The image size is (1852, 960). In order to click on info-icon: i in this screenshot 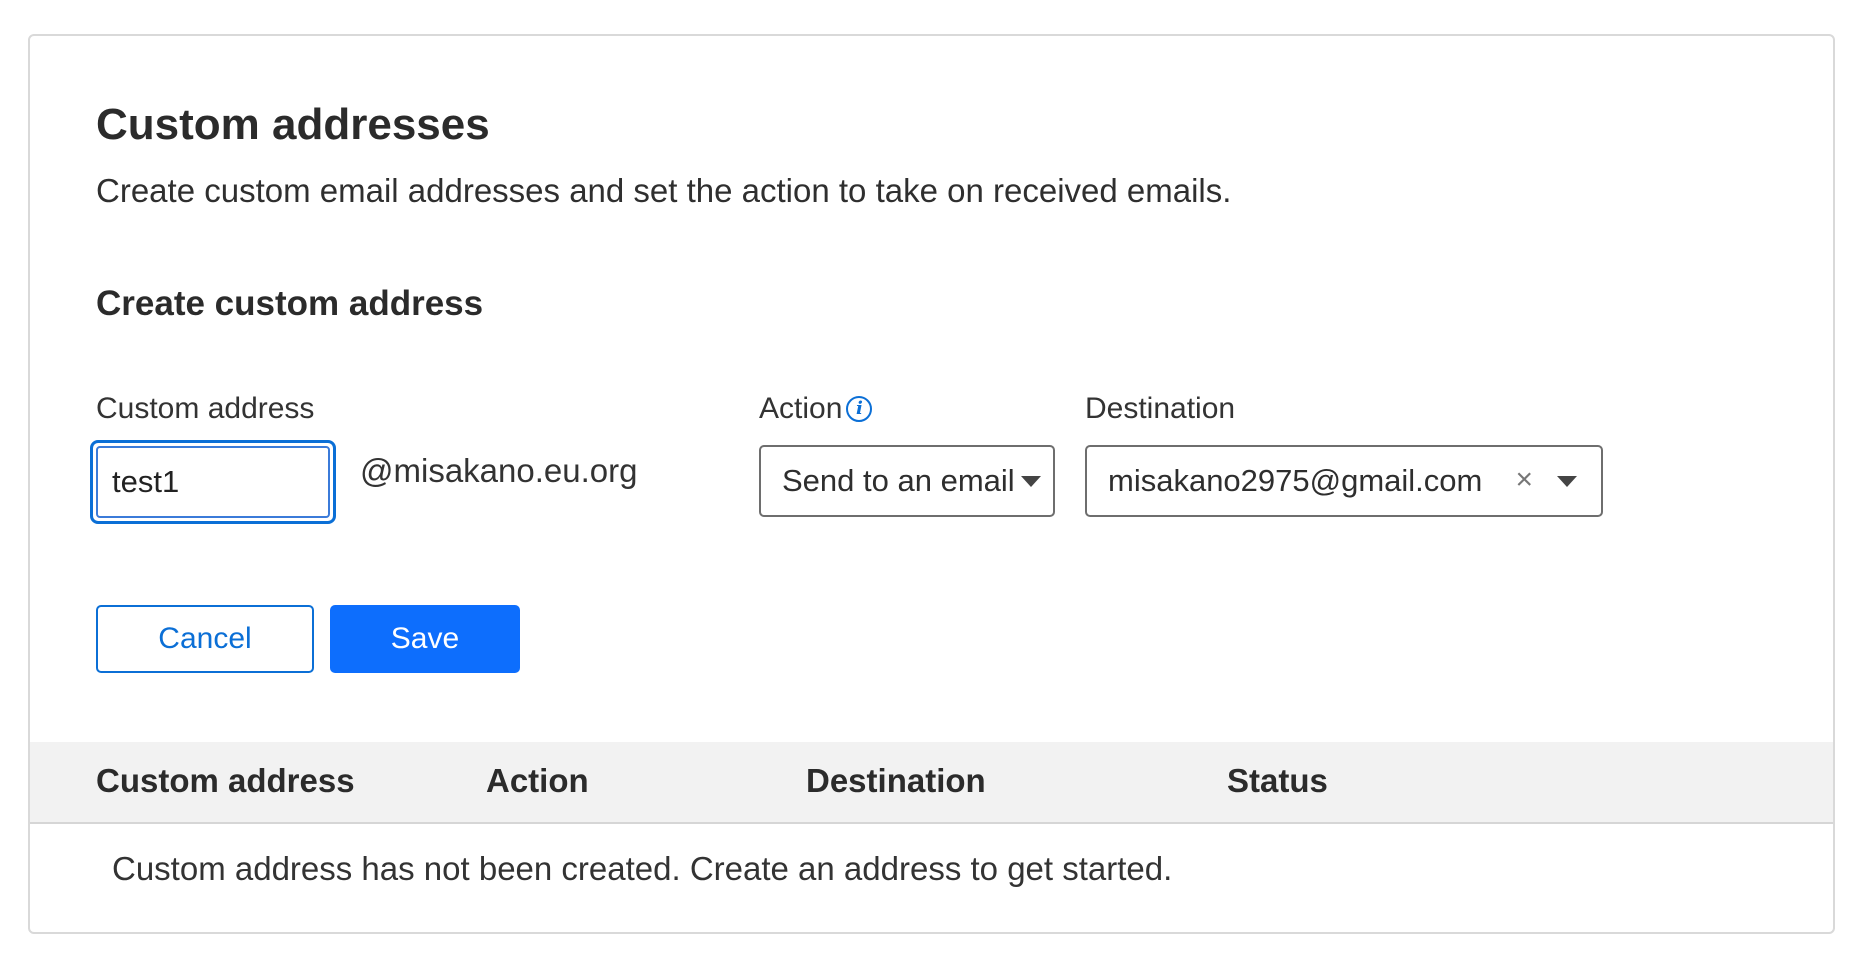, I will do `click(859, 409)`.